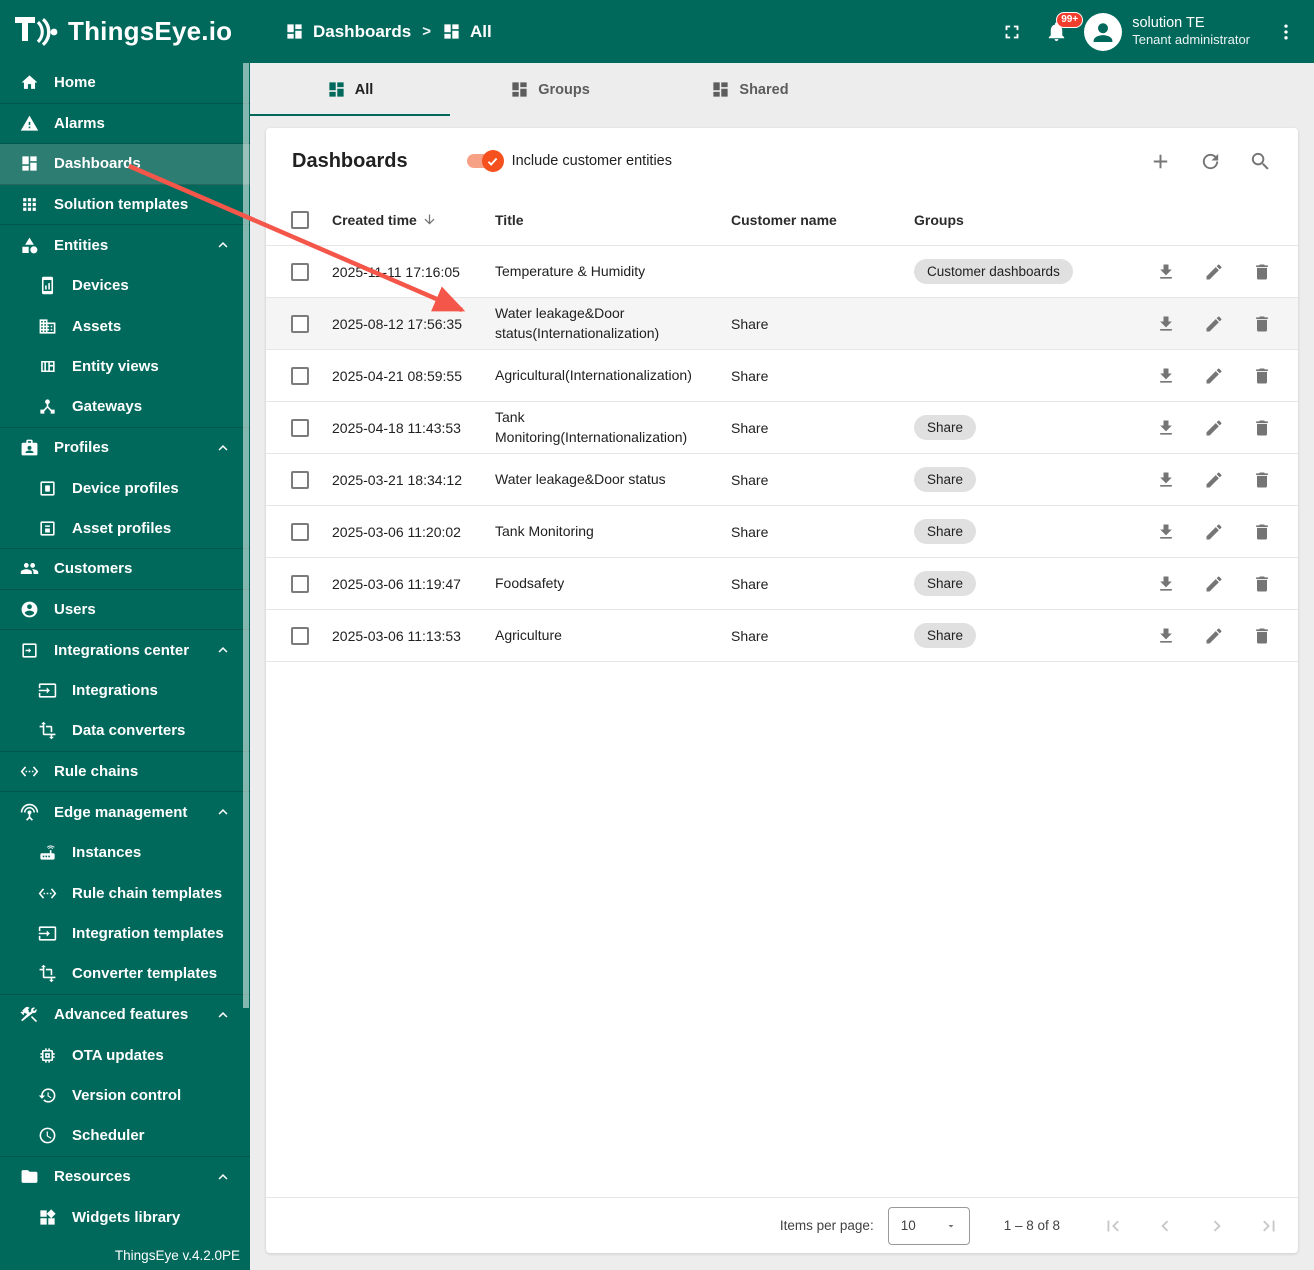 This screenshot has height=1270, width=1314. What do you see at coordinates (1269, 1226) in the screenshot?
I see `last-page-button` at bounding box center [1269, 1226].